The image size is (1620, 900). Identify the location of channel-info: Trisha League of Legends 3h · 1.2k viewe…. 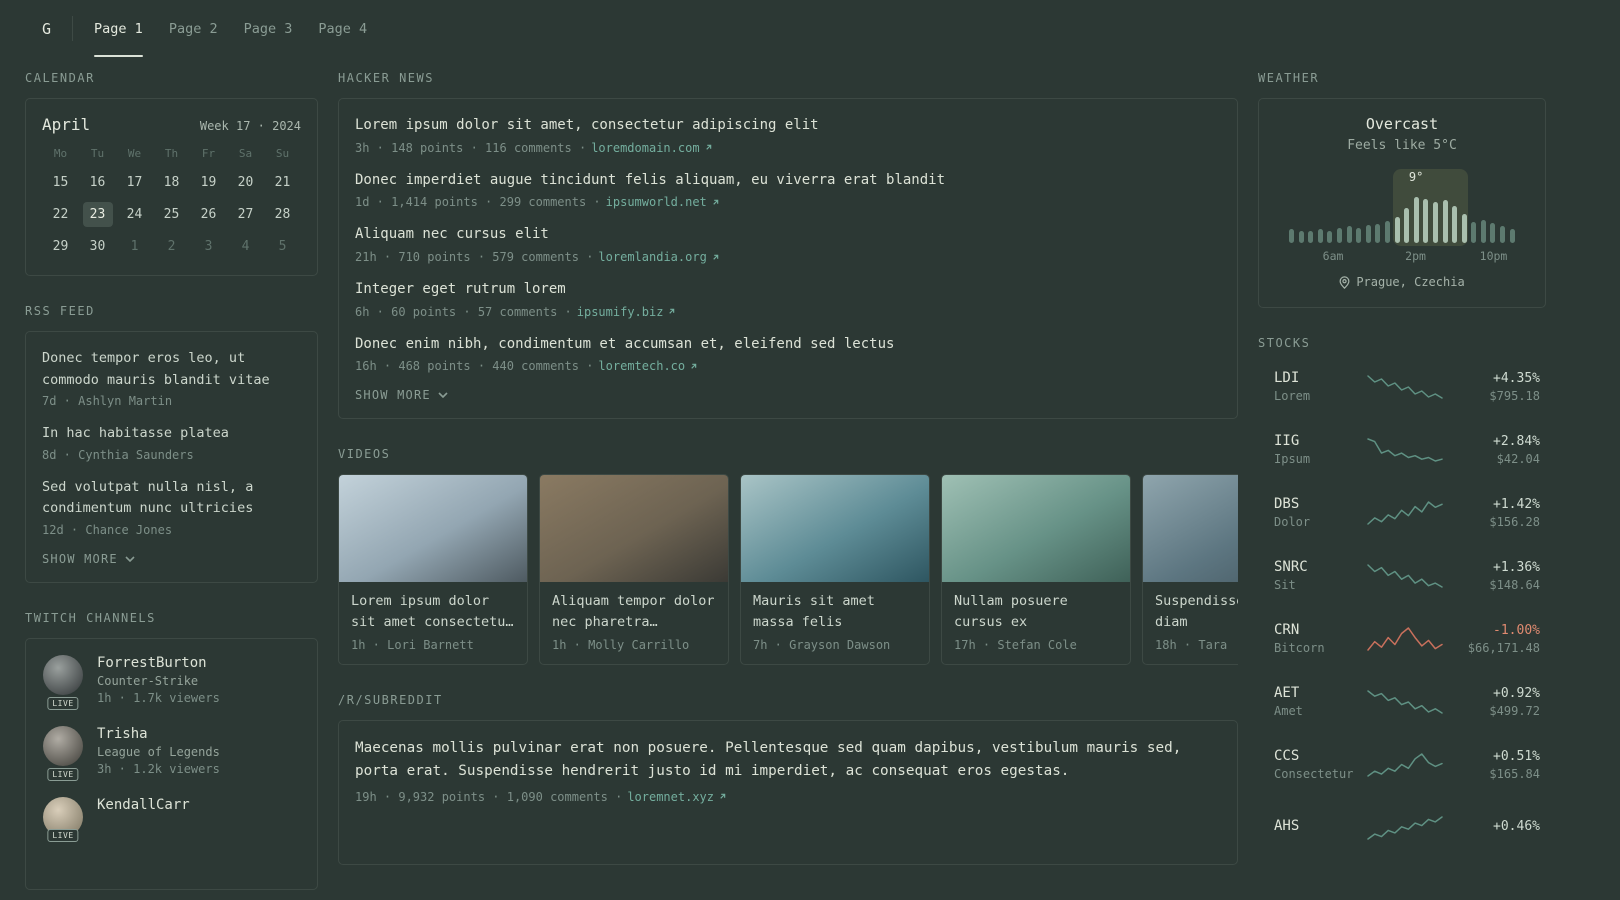
(158, 751).